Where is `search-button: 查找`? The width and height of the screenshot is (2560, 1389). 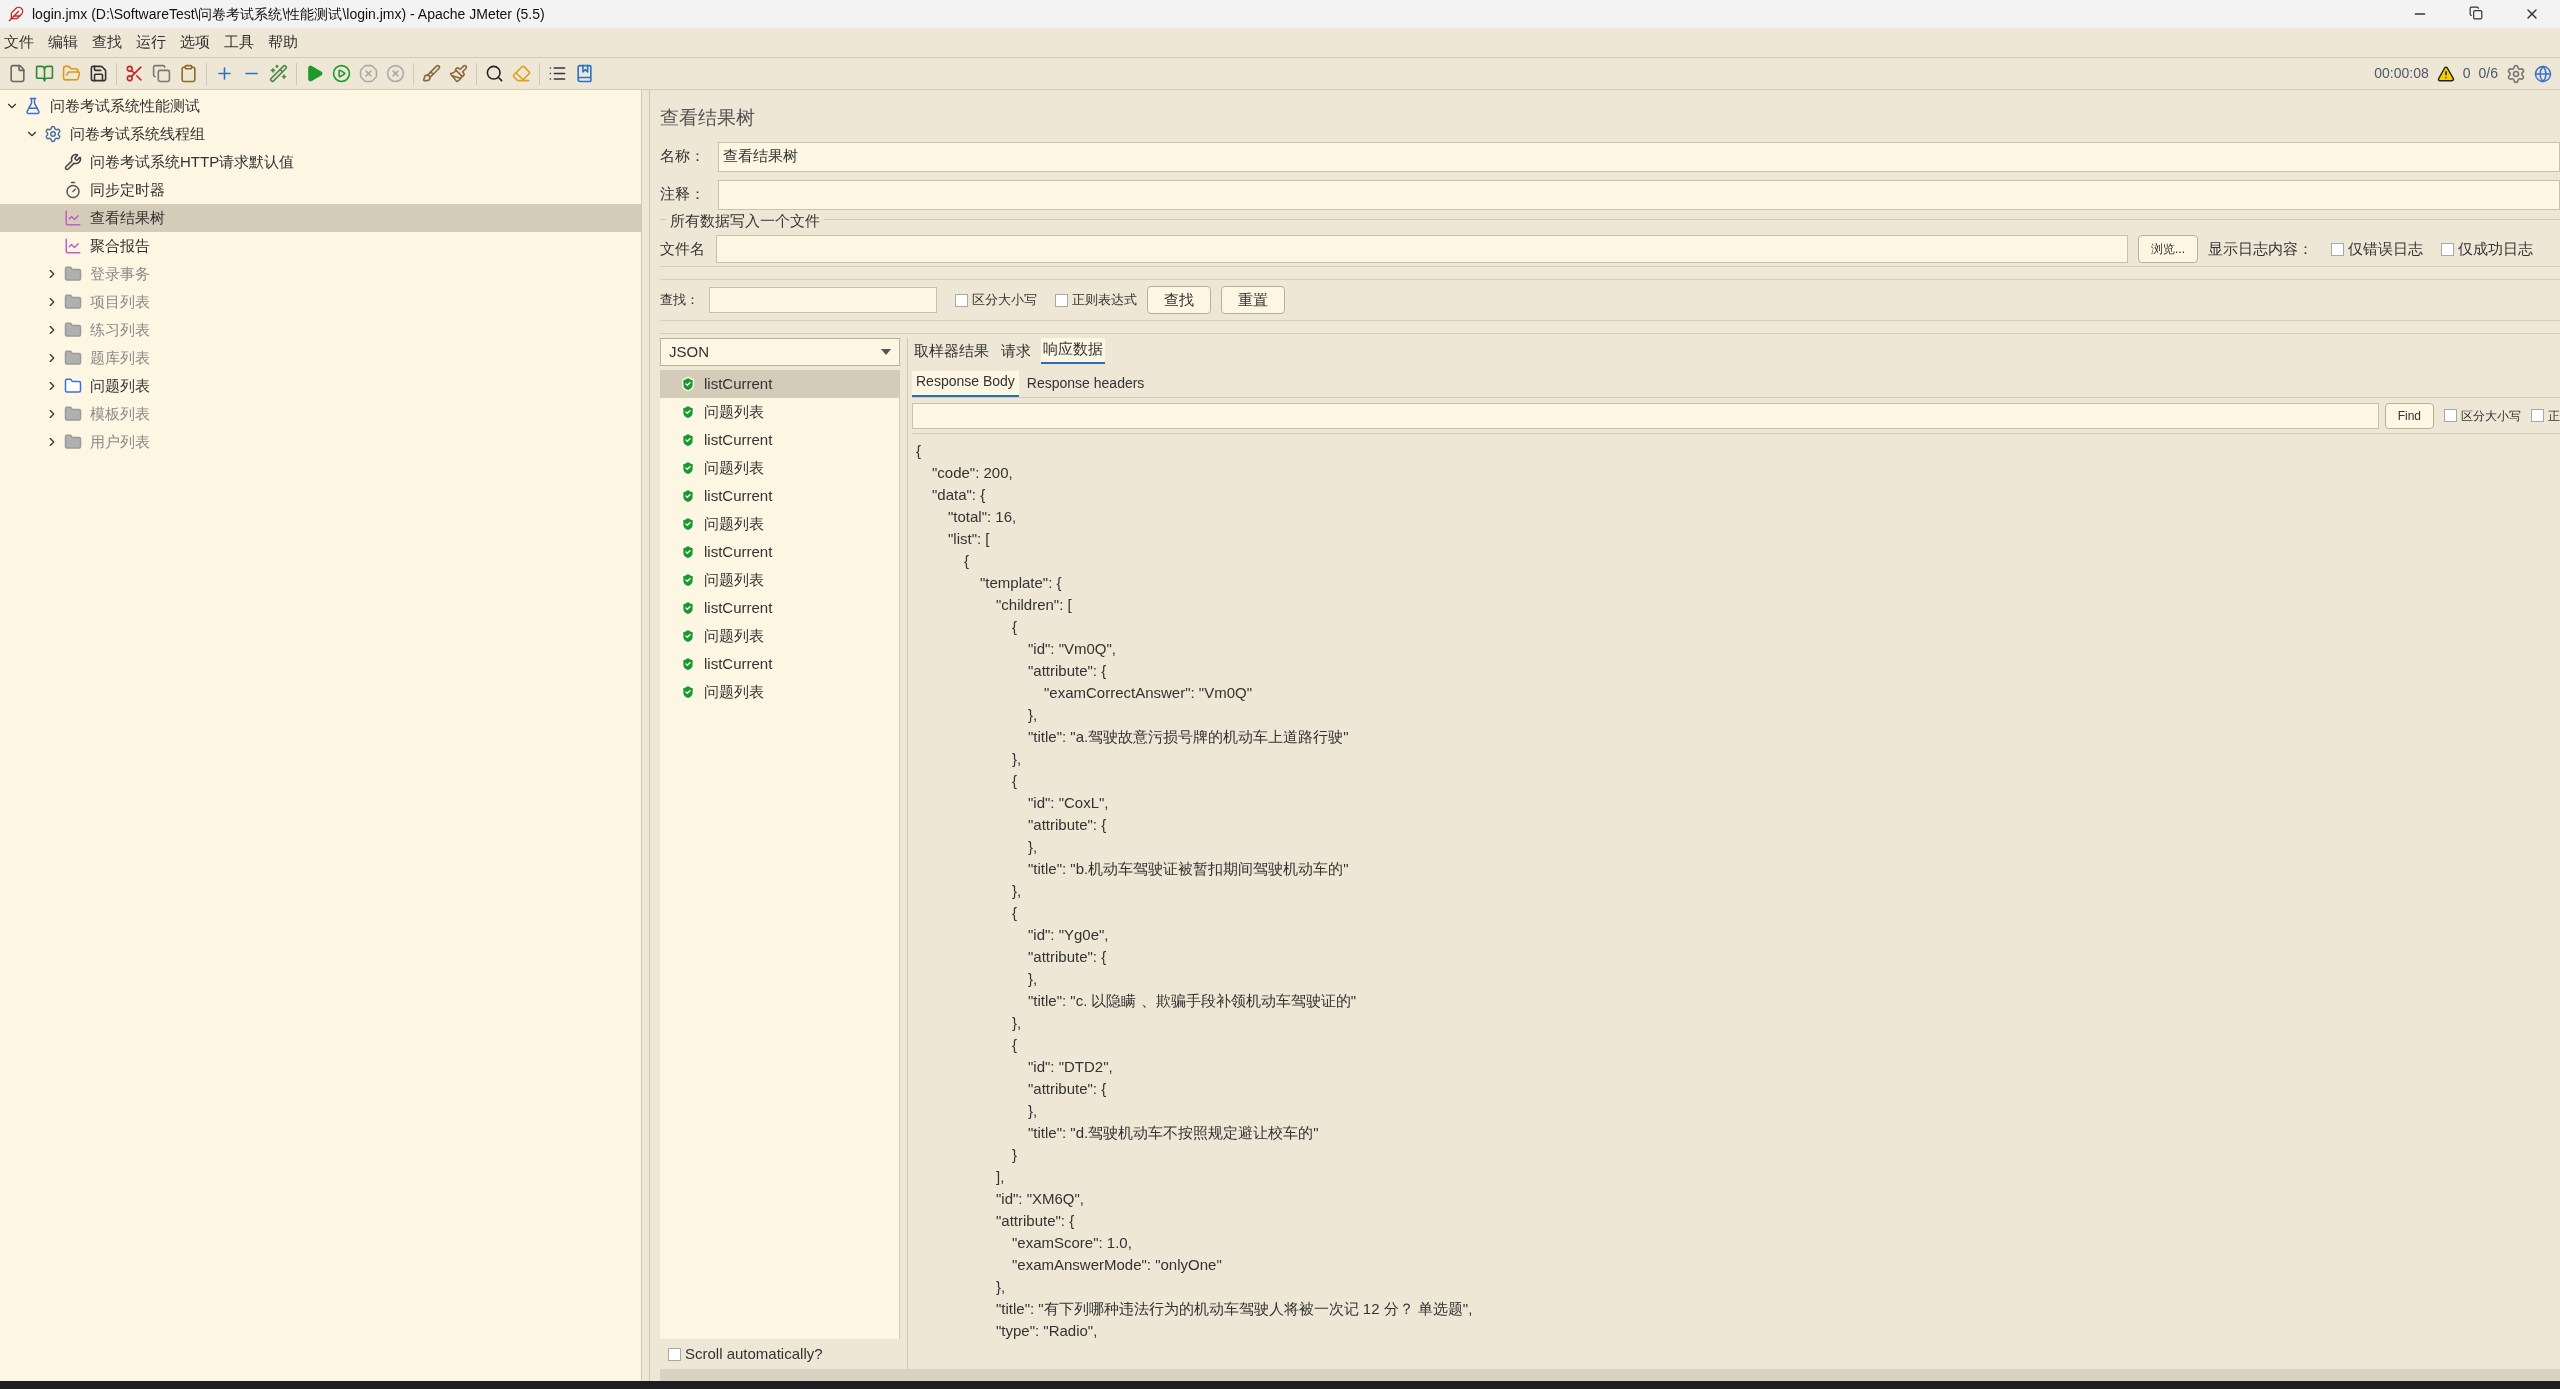
search-button: 查找 is located at coordinates (1179, 300).